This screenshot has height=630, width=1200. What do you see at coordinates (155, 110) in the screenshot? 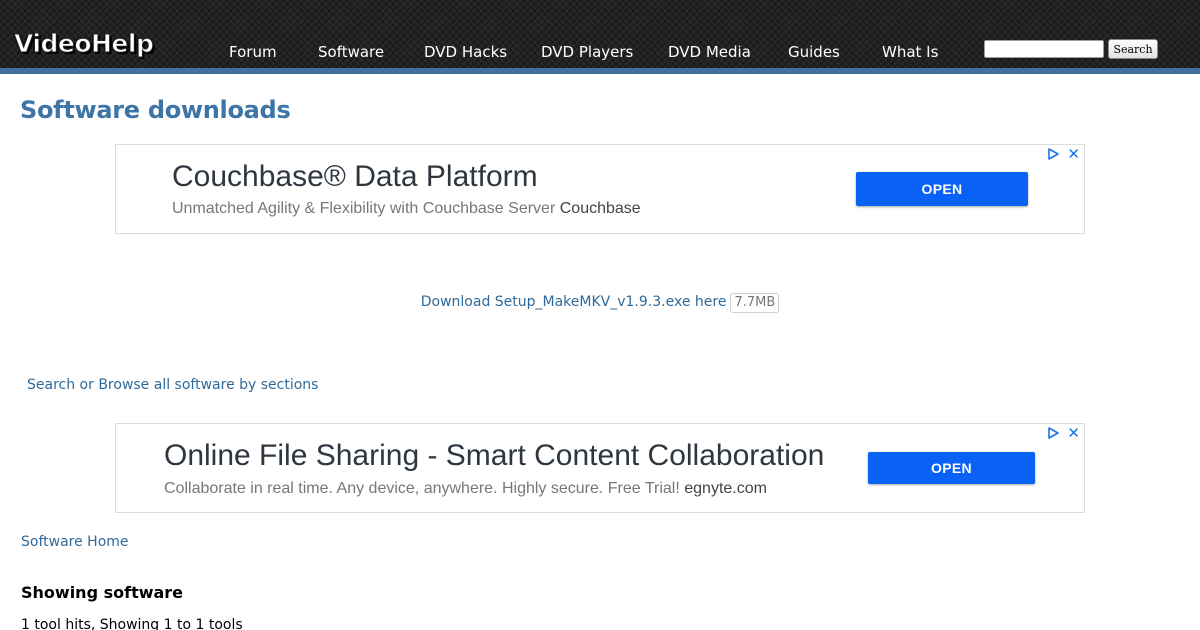
I see `page-title: Software downloads` at bounding box center [155, 110].